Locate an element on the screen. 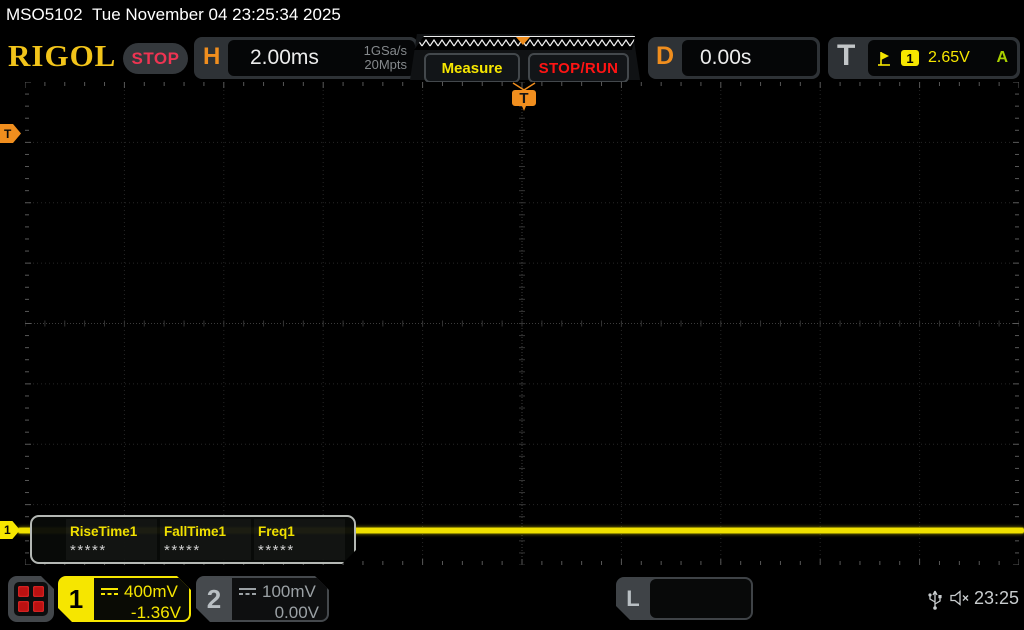 The width and height of the screenshot is (1024, 630). trigger-position-label: T is located at coordinates (523, 98).